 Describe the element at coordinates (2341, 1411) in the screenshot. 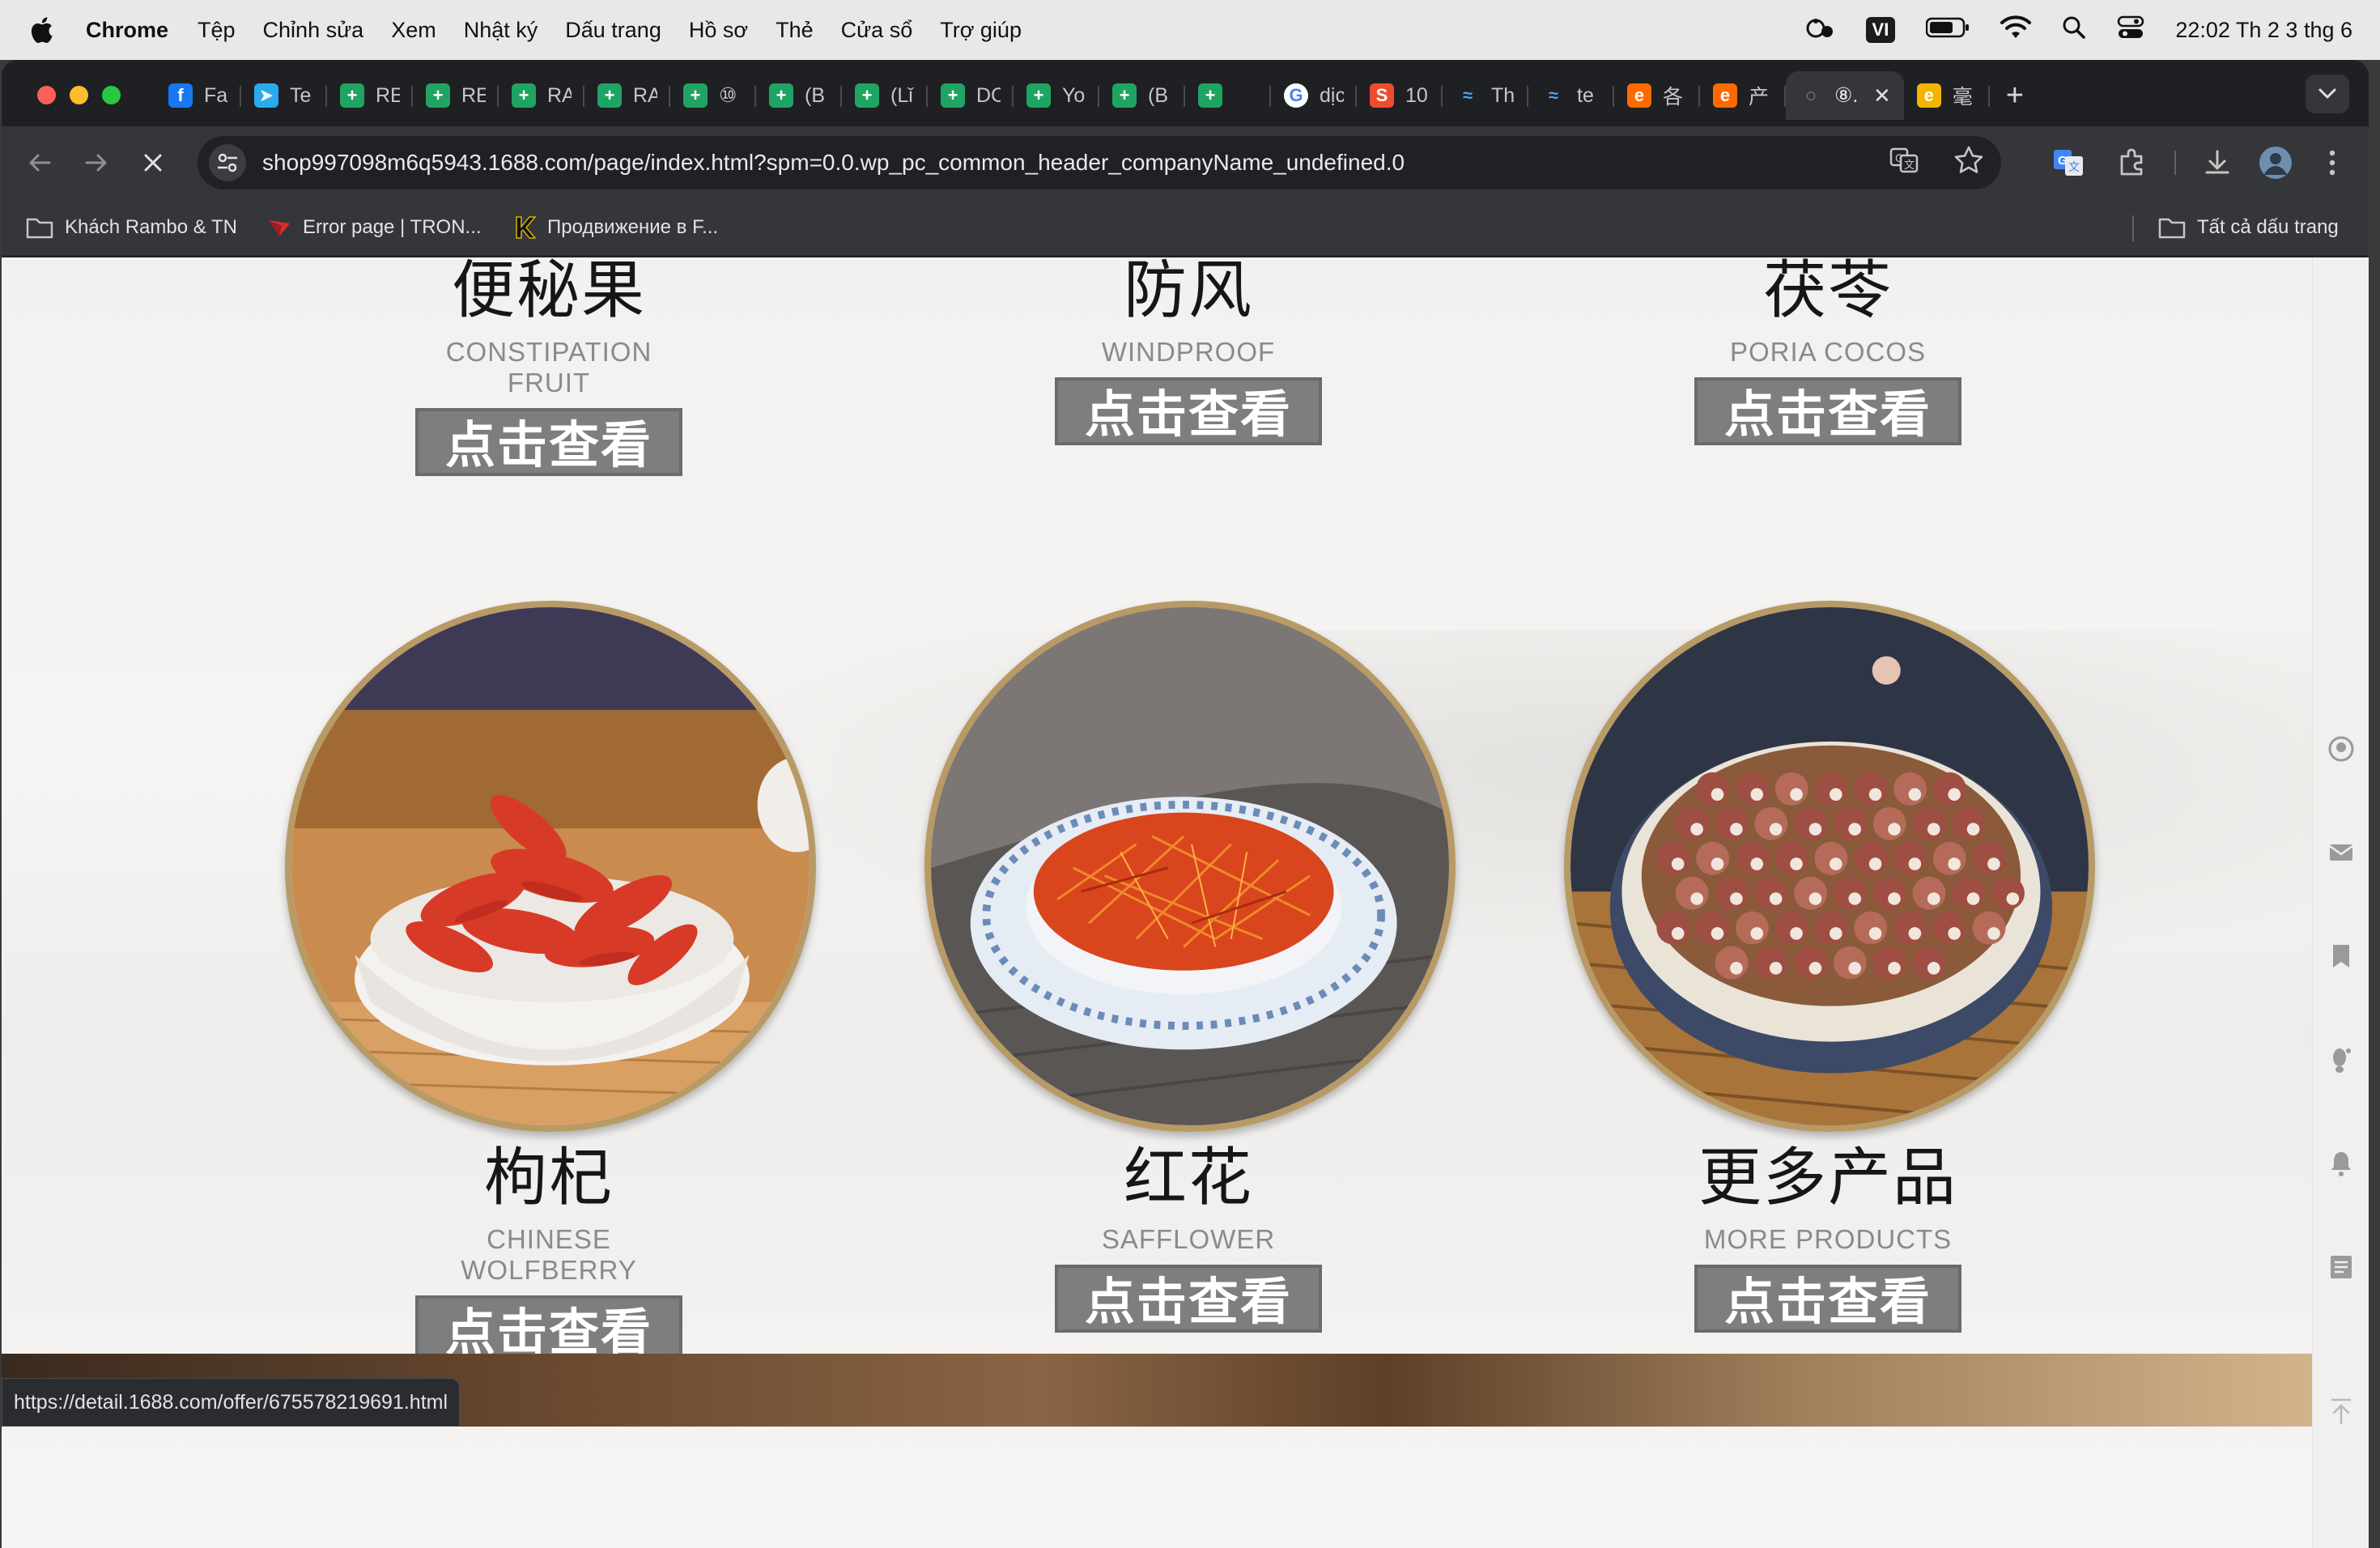

I see `back-to-top-icon` at that location.